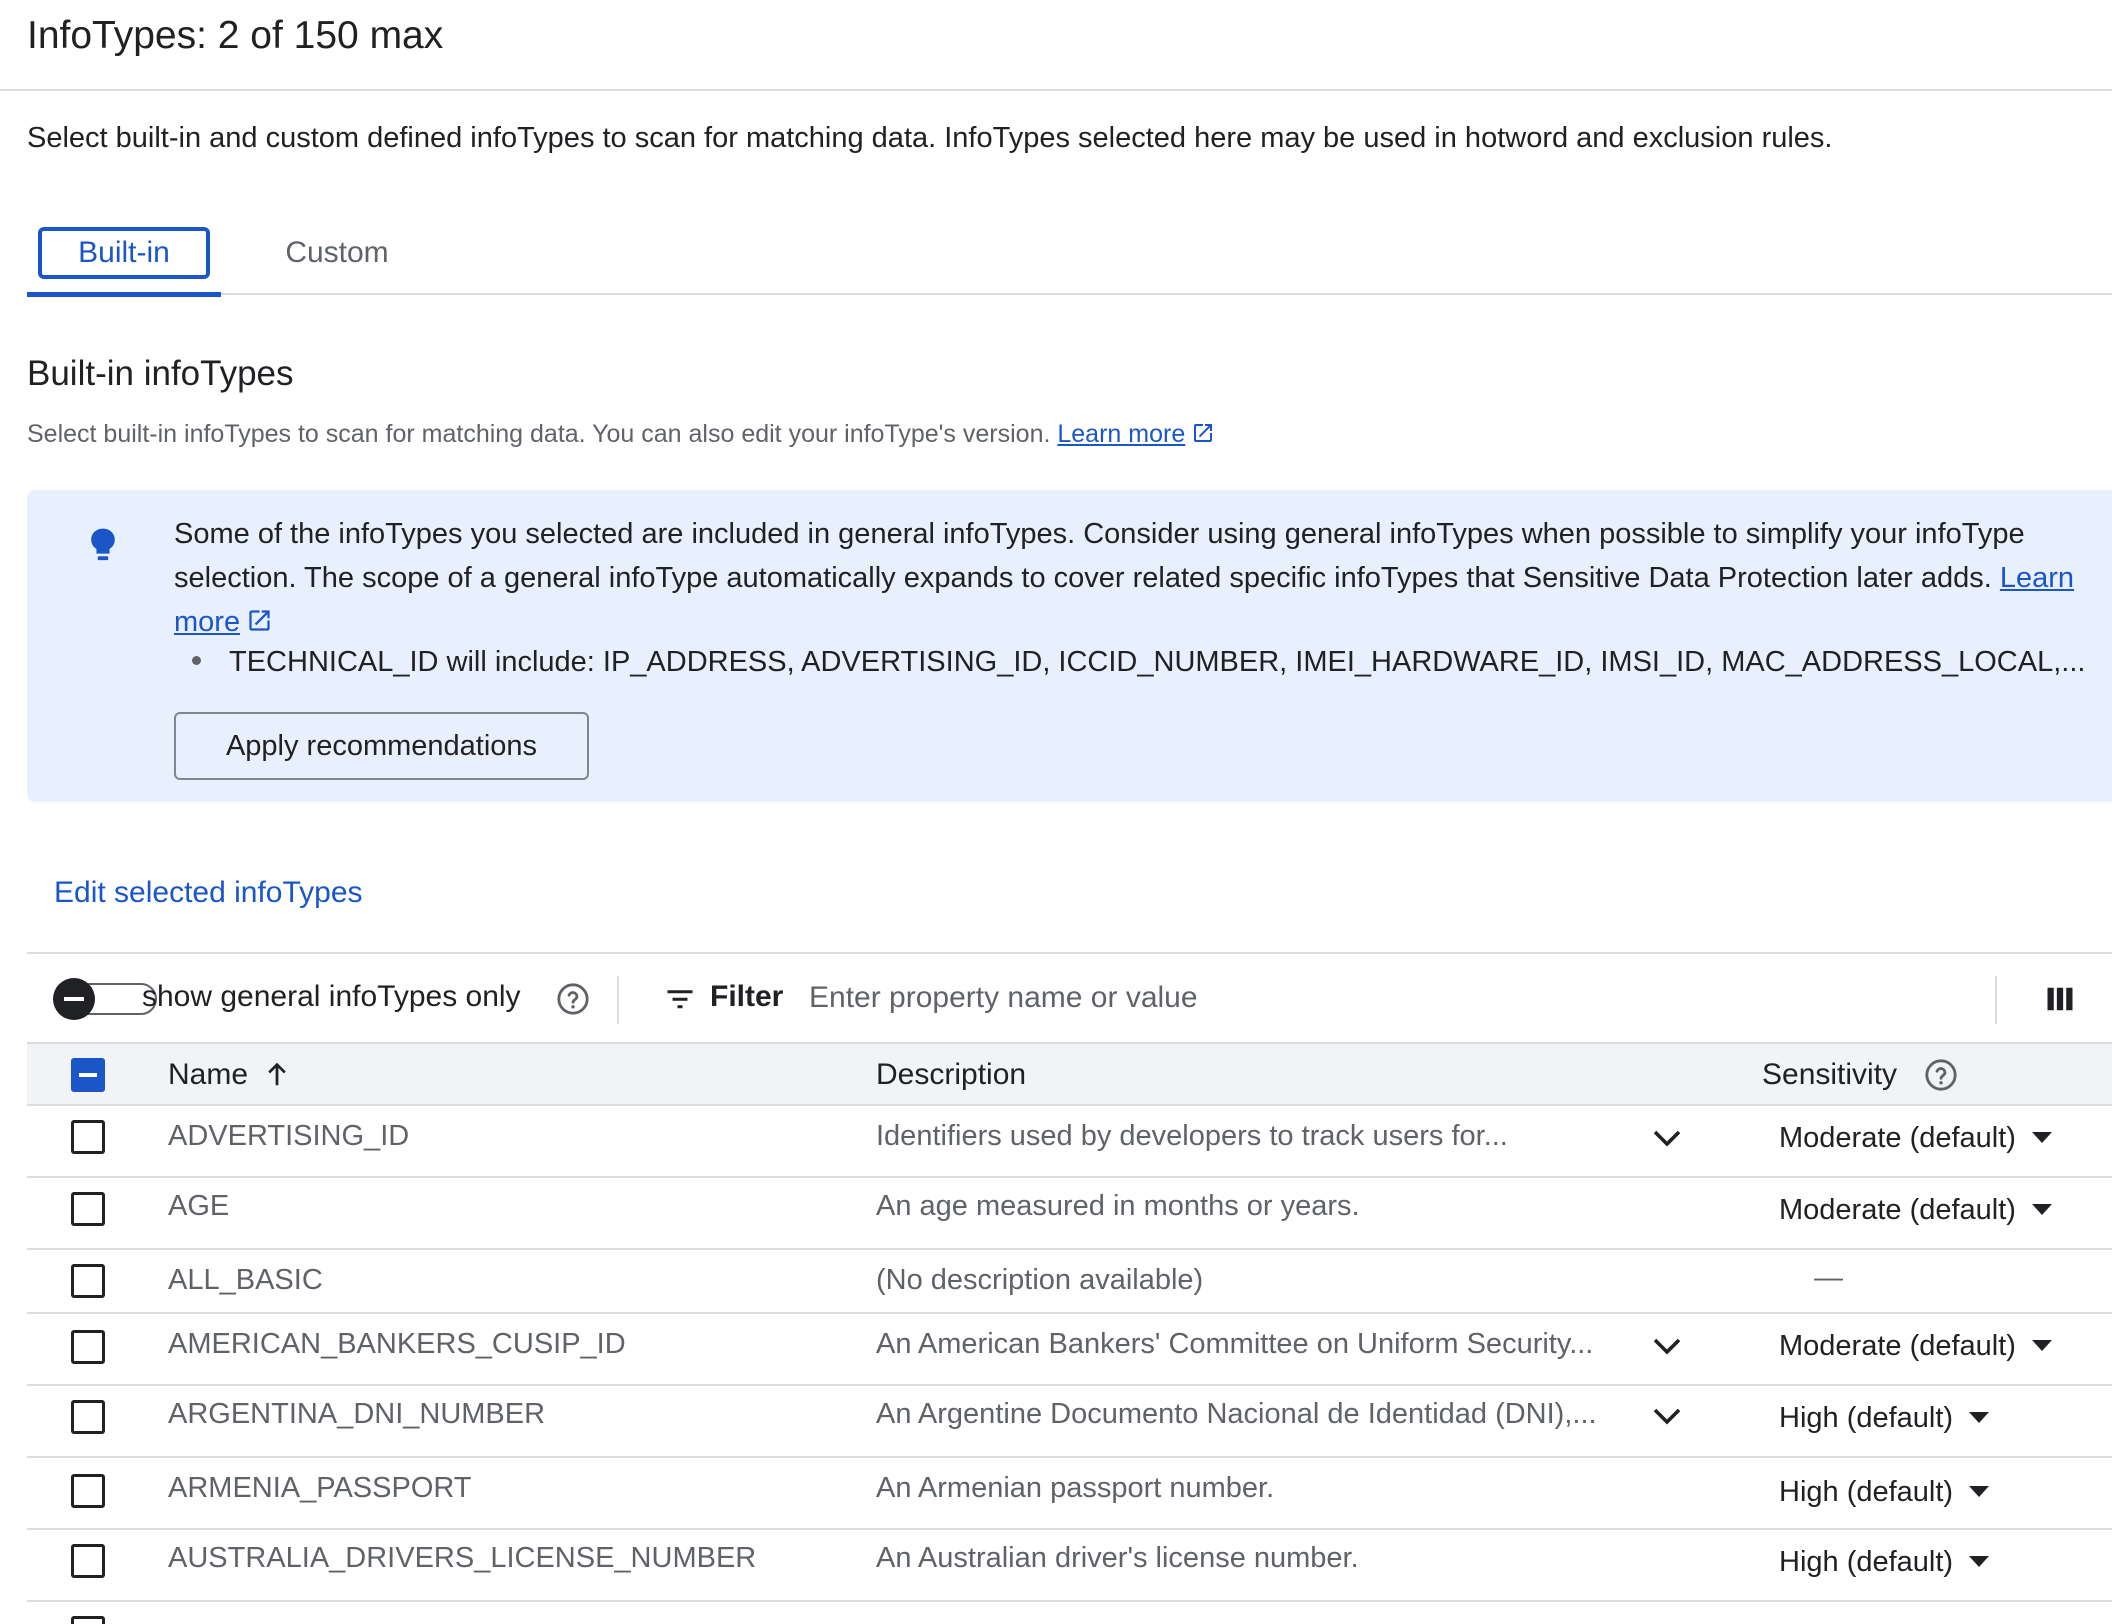 The width and height of the screenshot is (2112, 1624). I want to click on header-divider, so click(1056, 90).